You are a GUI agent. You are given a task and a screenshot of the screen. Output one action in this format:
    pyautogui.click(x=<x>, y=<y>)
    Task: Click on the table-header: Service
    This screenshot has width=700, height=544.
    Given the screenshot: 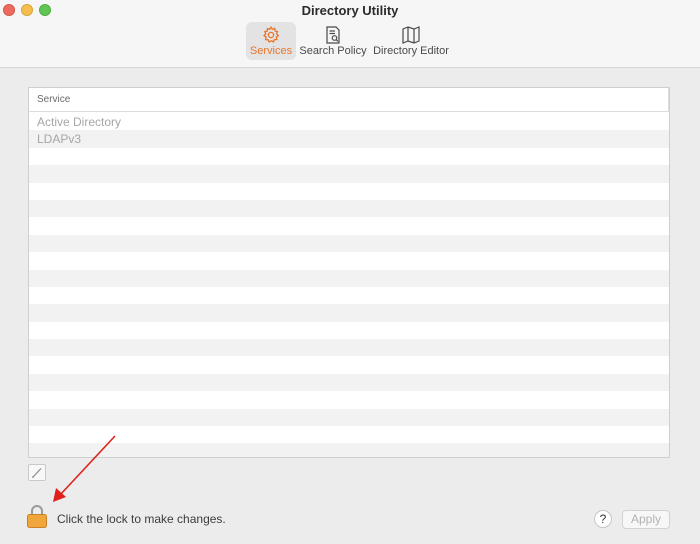 What is the action you would take?
    pyautogui.click(x=349, y=100)
    